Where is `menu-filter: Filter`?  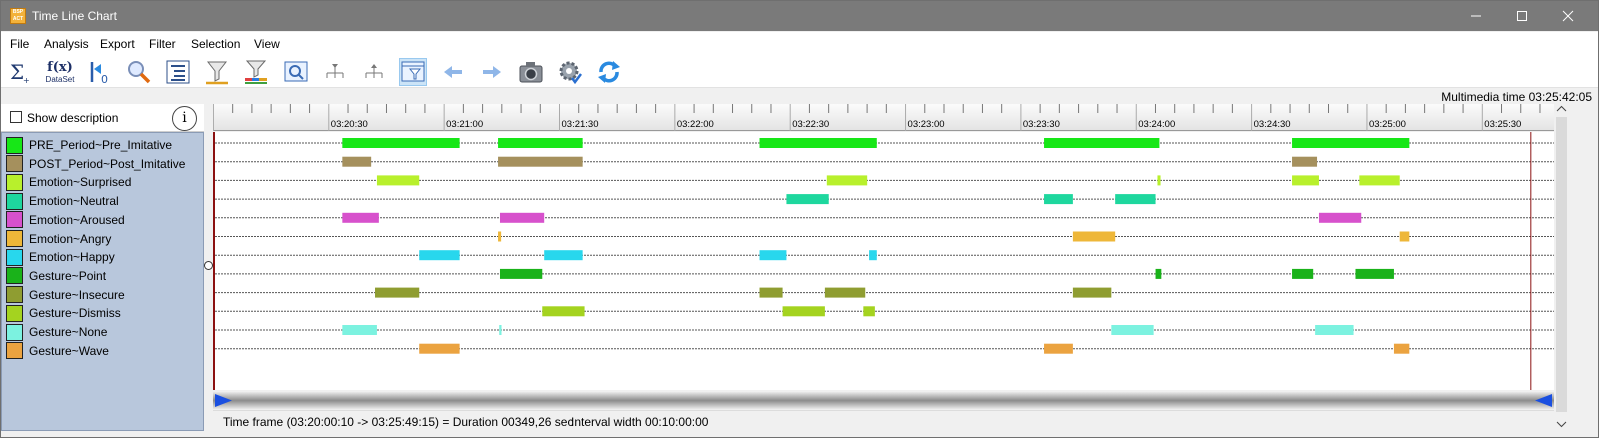
menu-filter: Filter is located at coordinates (162, 44).